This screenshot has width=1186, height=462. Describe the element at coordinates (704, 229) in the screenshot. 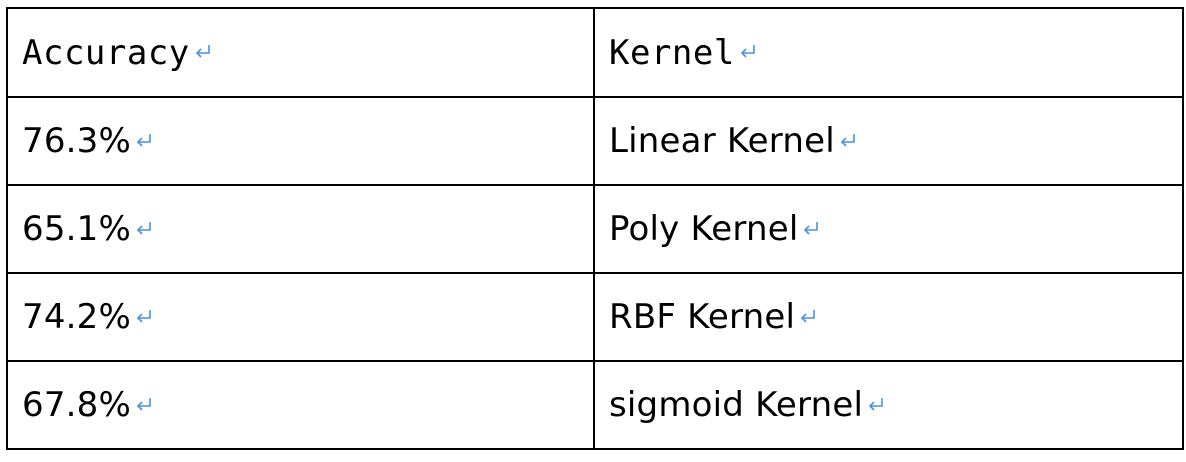

I see `kernel-value: Poly Kernel` at that location.